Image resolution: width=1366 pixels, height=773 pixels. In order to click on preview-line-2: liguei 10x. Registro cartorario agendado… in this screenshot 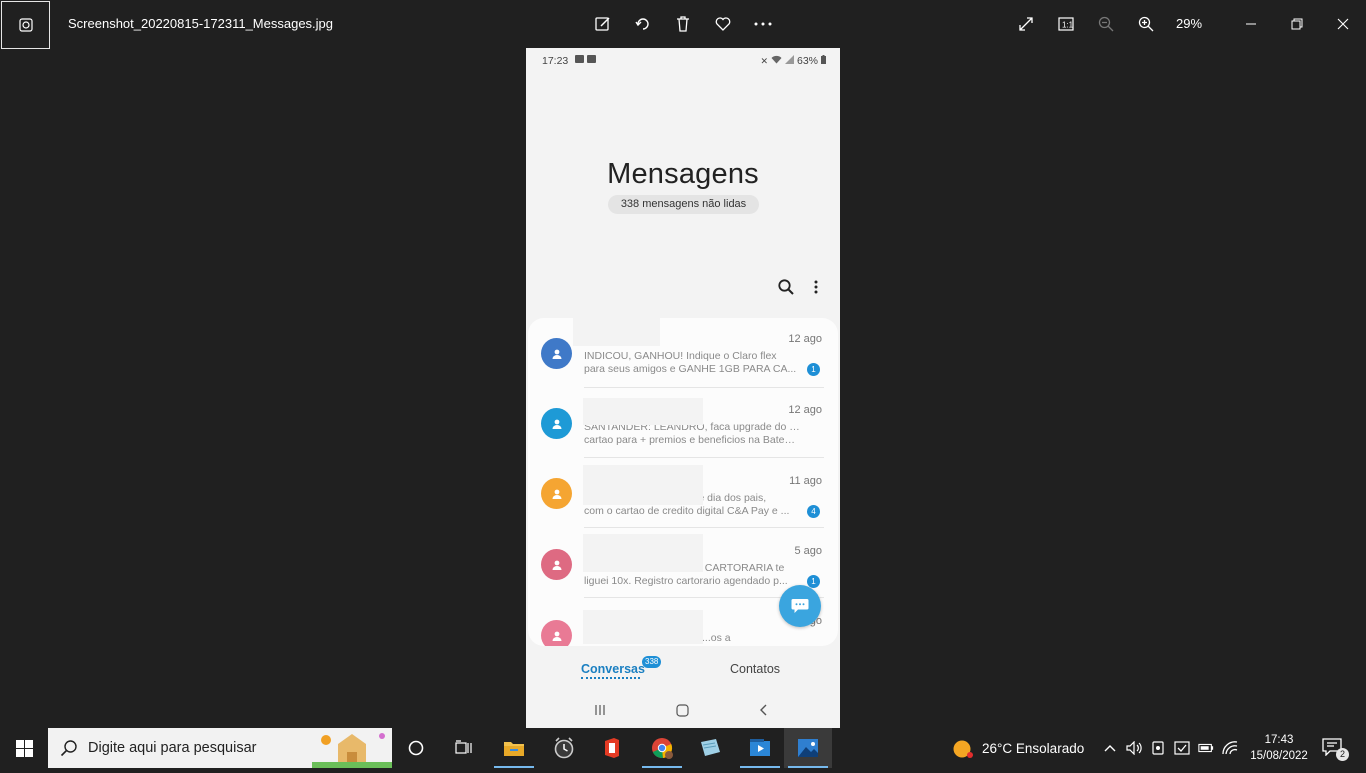, I will do `click(686, 581)`.